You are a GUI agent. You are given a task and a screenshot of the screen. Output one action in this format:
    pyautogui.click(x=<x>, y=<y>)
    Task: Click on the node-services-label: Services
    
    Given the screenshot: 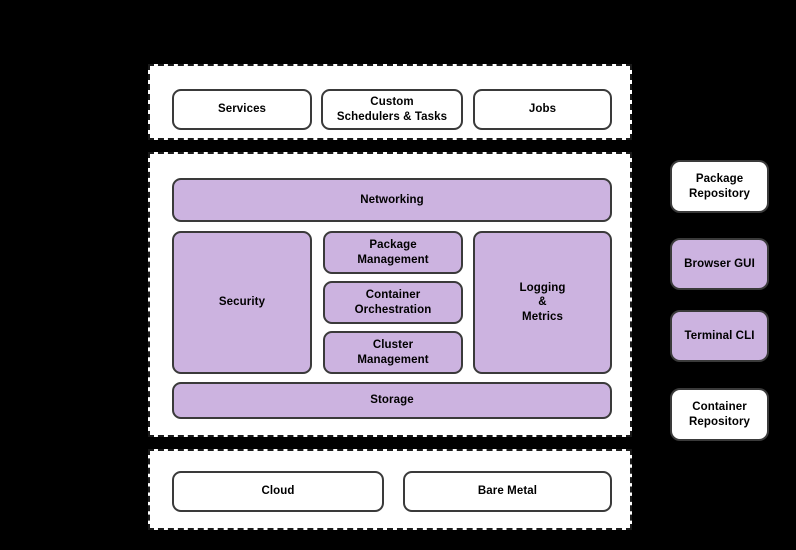 What is the action you would take?
    pyautogui.click(x=242, y=109)
    